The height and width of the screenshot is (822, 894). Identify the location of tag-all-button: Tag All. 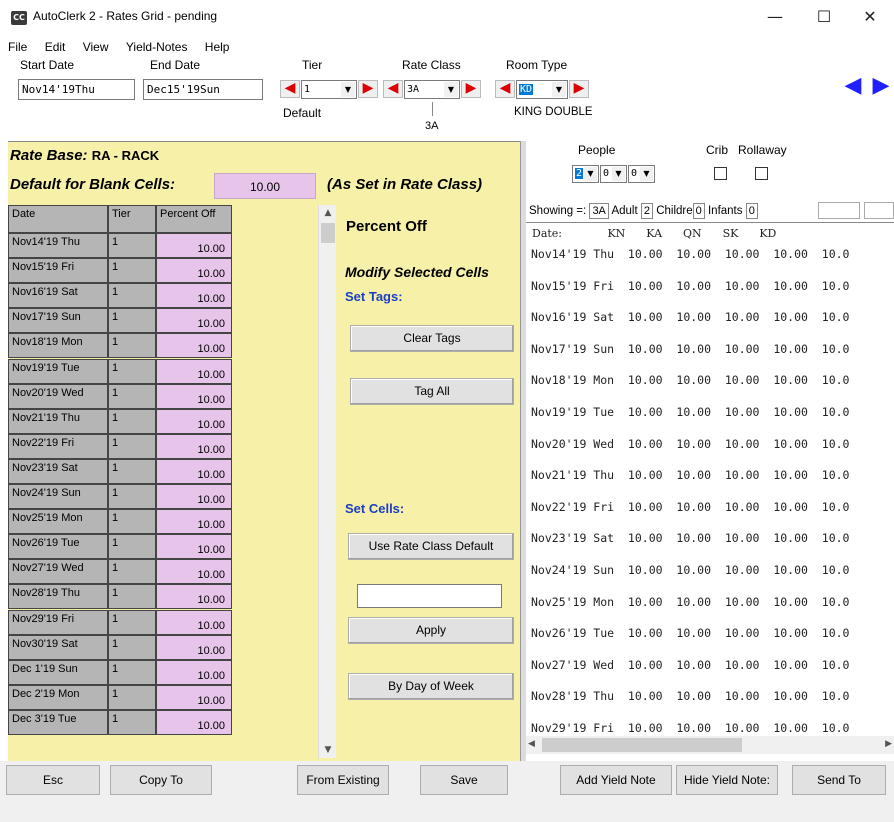
(432, 391).